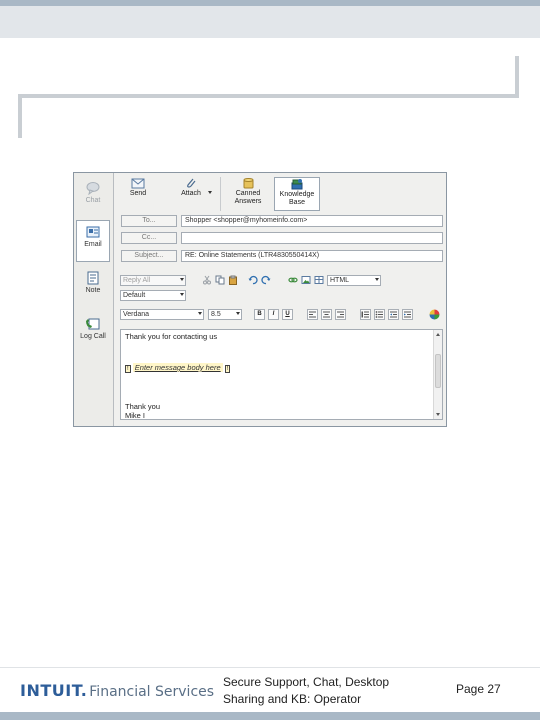 The height and width of the screenshot is (720, 540). I want to click on decorative-bracket-left, so click(20, 116).